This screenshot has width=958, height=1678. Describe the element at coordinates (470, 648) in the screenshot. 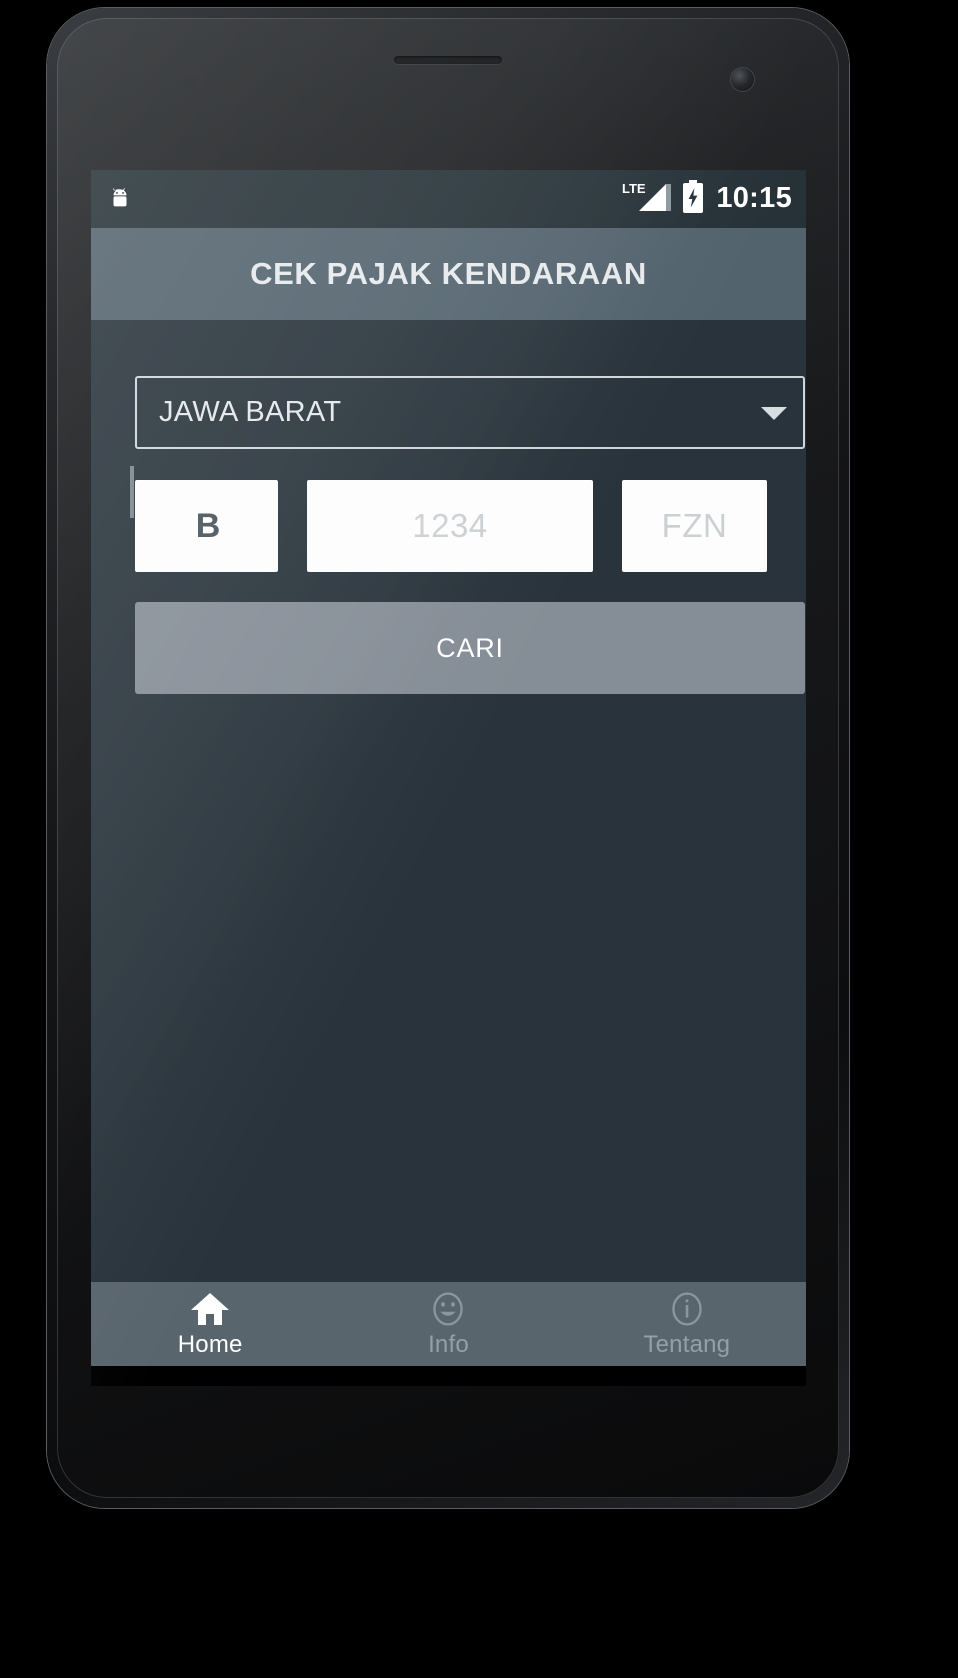

I see `search-button: CARI` at that location.